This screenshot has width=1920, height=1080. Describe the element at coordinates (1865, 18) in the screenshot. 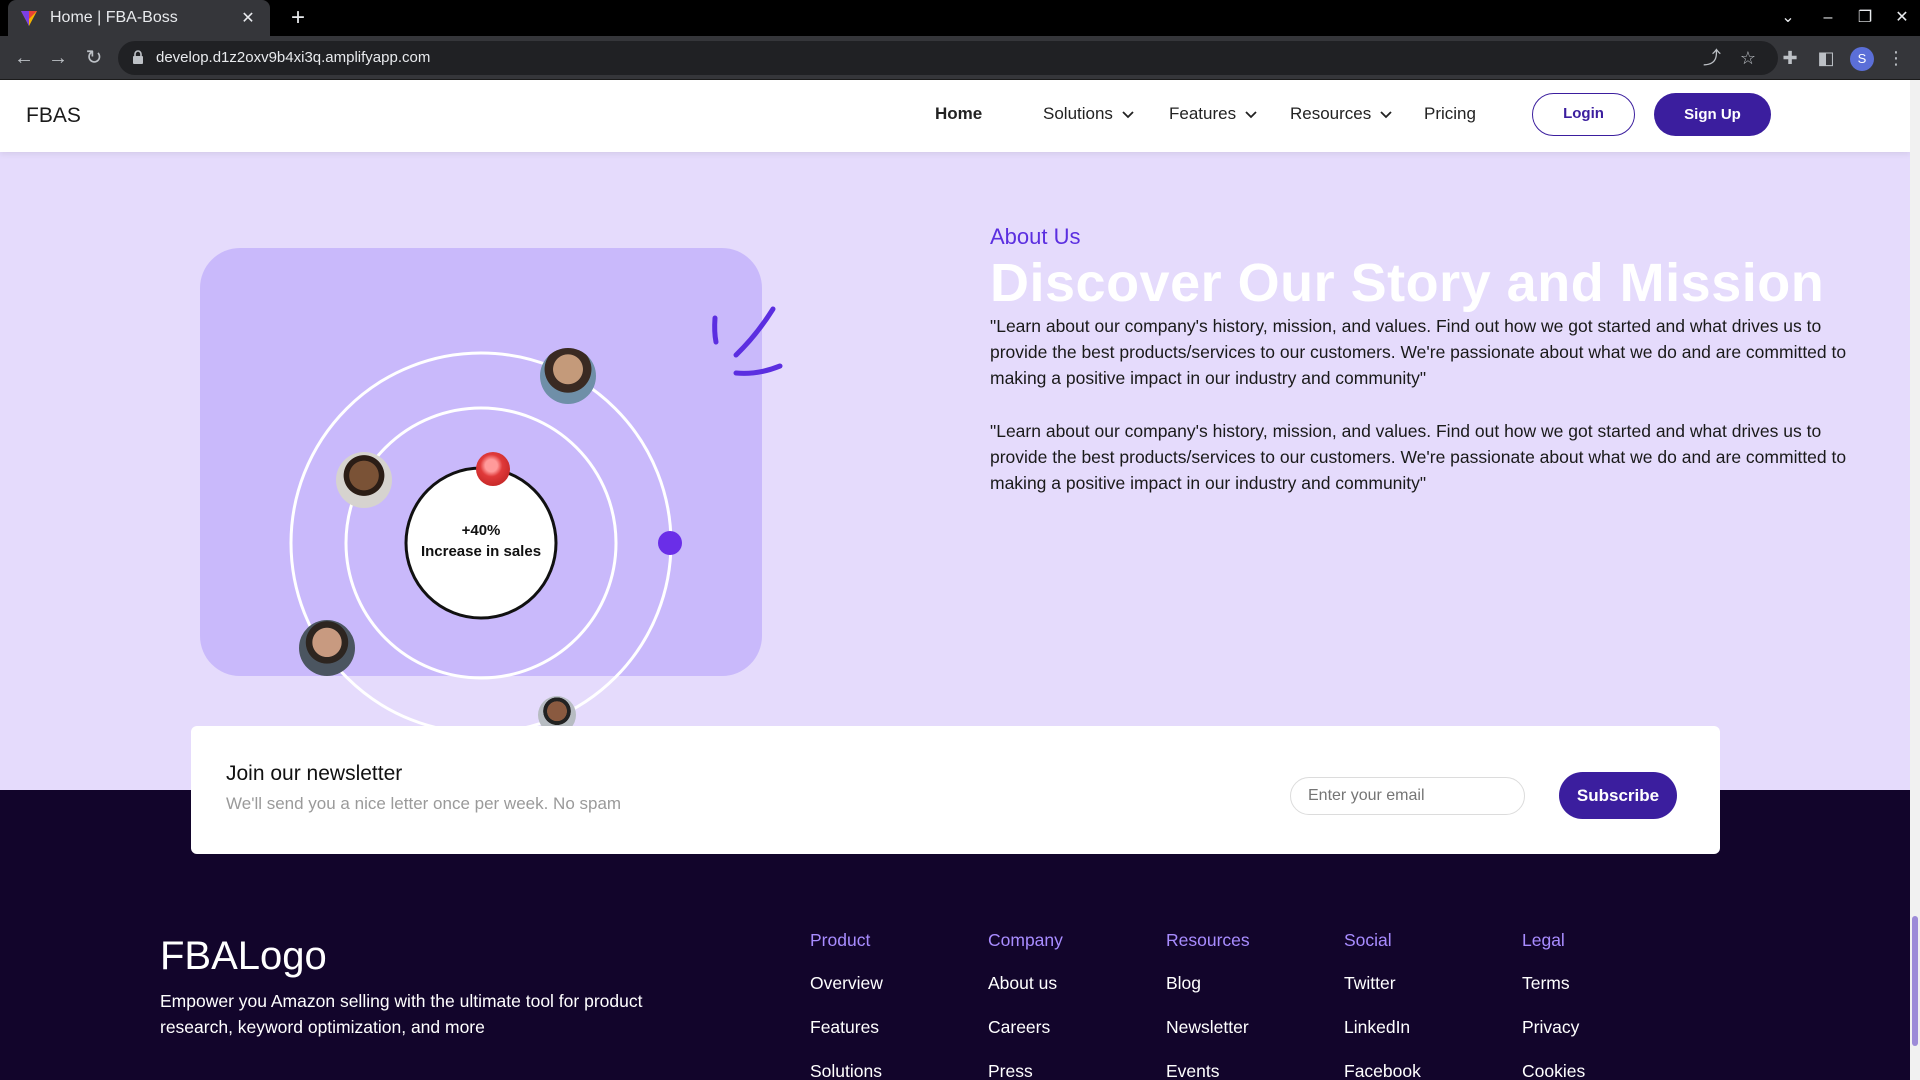

I see `restore-window-icon: ❐` at that location.